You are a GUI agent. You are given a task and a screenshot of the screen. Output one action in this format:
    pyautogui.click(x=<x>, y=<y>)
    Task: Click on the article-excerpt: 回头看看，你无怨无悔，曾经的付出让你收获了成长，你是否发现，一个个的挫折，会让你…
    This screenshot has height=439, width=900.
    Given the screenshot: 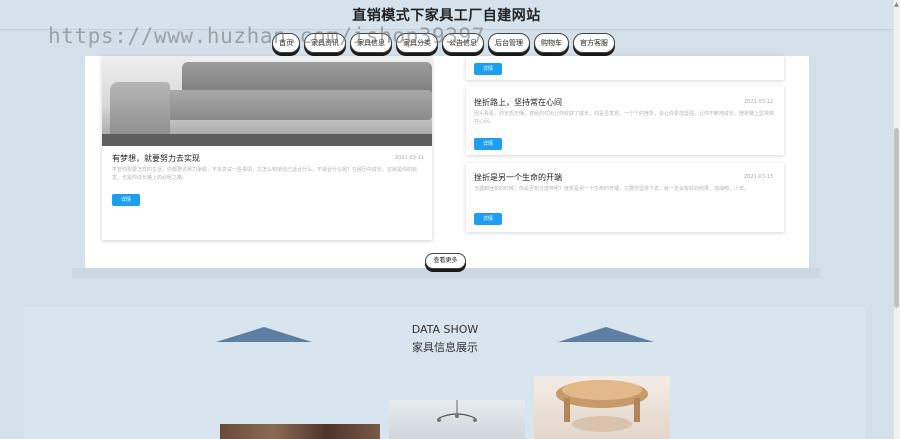 What is the action you would take?
    pyautogui.click(x=624, y=118)
    